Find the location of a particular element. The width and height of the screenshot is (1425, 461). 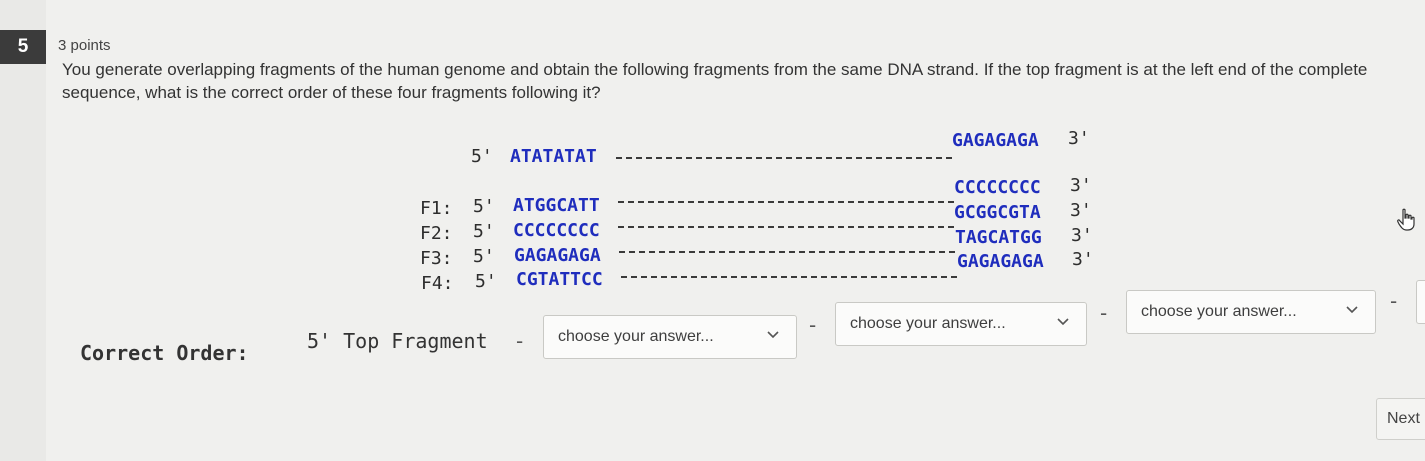

fragment-right-seq: GAGAGAGA is located at coordinates (1000, 261).